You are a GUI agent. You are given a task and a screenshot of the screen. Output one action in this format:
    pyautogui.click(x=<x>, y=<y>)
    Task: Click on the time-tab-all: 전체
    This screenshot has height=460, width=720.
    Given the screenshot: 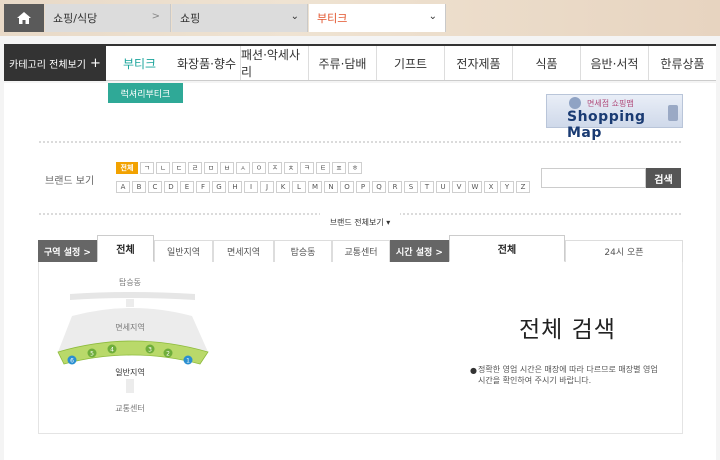 What is the action you would take?
    pyautogui.click(x=507, y=248)
    